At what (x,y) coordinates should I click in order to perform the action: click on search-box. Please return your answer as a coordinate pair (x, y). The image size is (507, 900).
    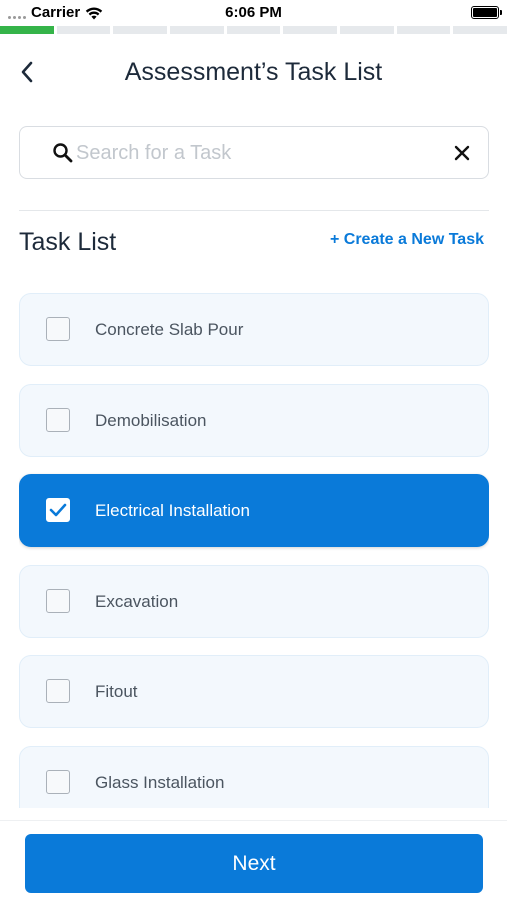
    Looking at the image, I should click on (254, 152).